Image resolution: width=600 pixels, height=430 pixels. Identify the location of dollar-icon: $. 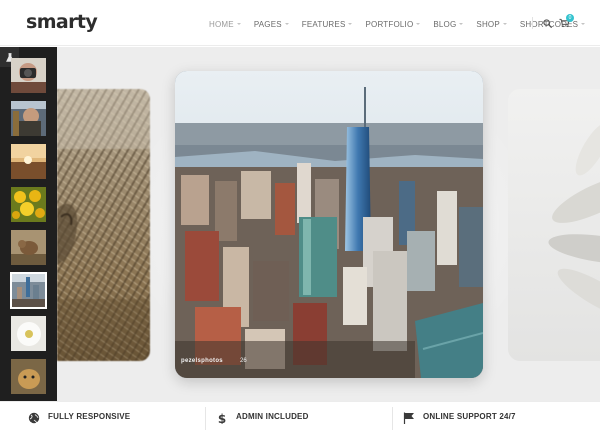
(222, 418).